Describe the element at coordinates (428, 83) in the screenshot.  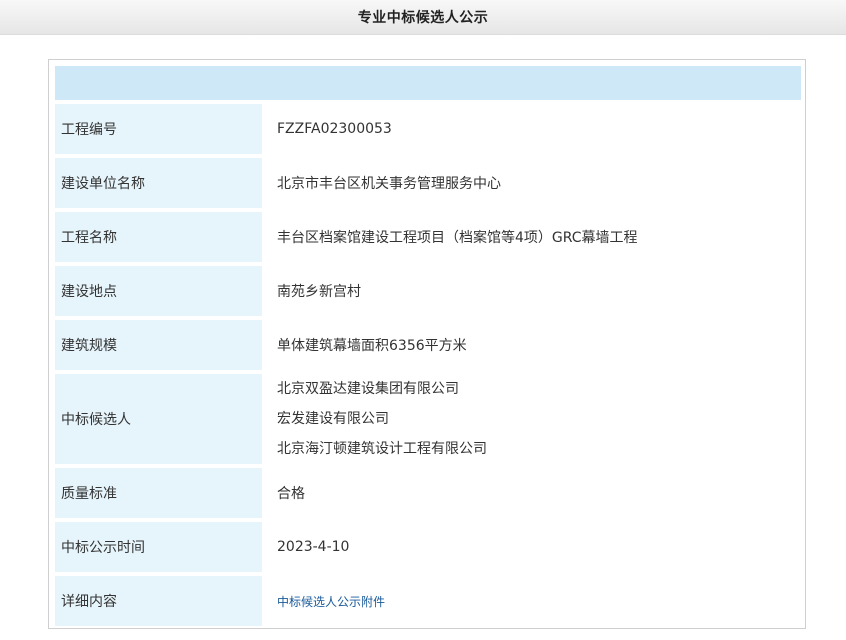
I see `panel-header` at that location.